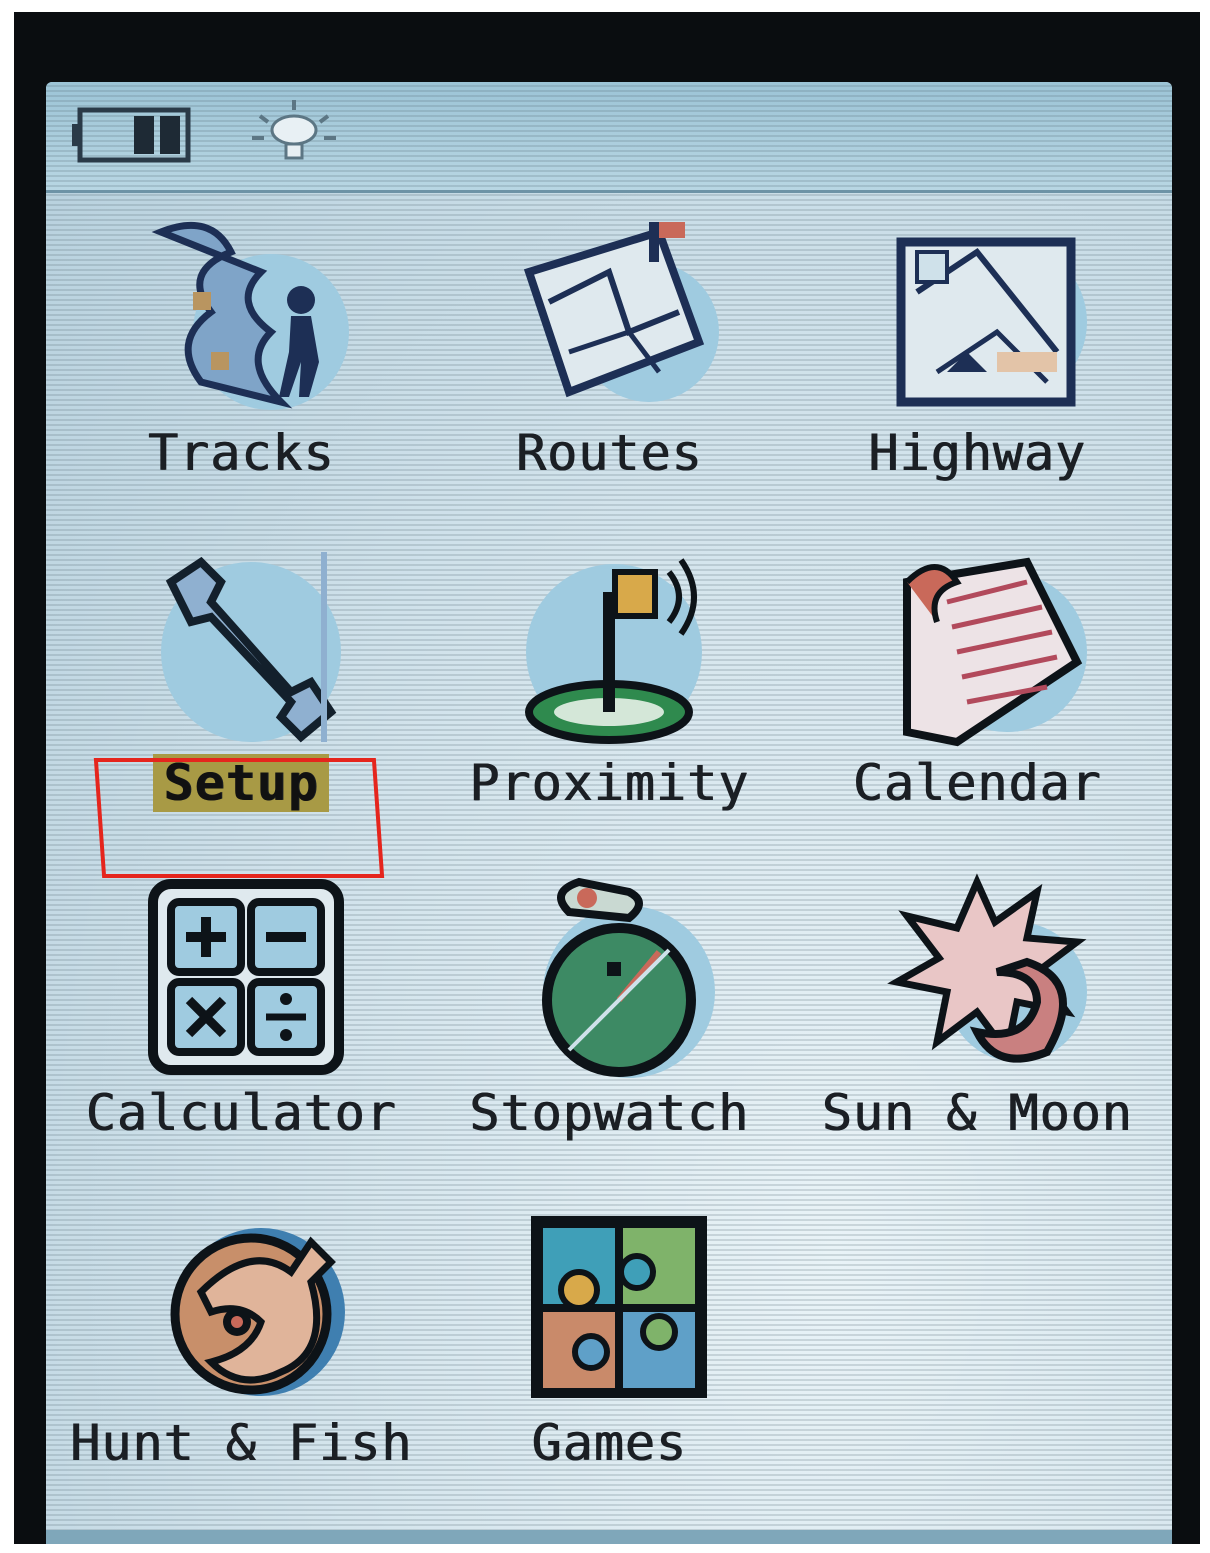 This screenshot has height=1553, width=1210. I want to click on tracks-icon, so click(250, 315).